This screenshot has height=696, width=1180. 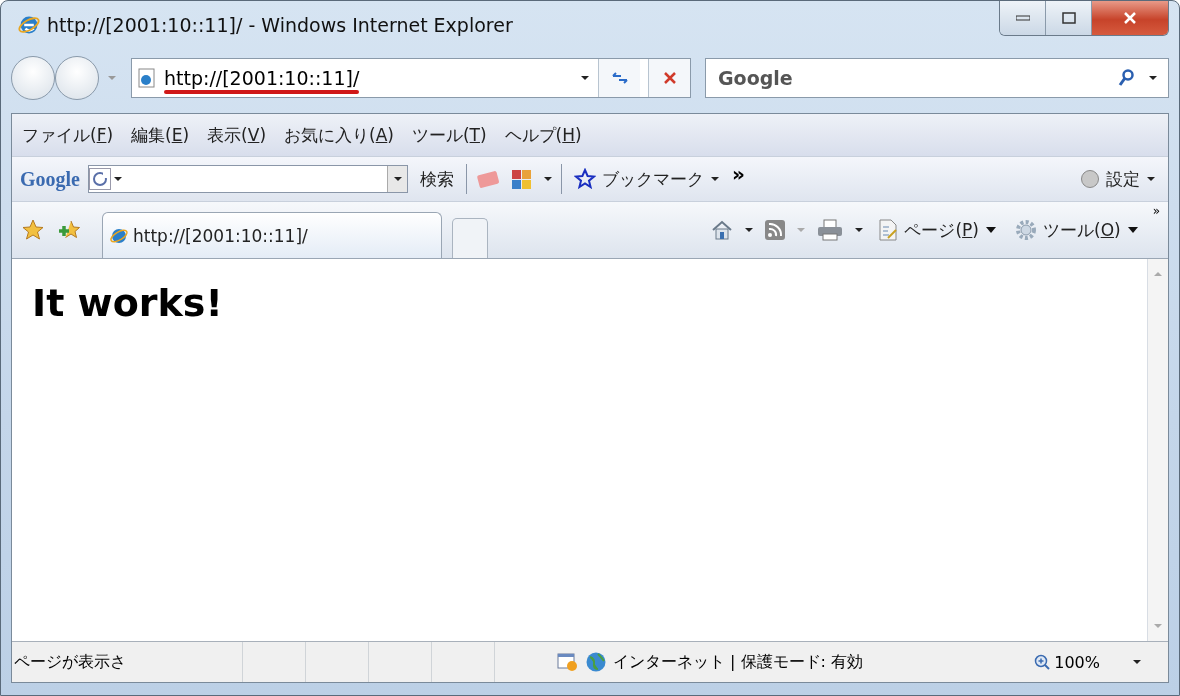 I want to click on status-text: ページが表示さ, so click(x=70, y=662).